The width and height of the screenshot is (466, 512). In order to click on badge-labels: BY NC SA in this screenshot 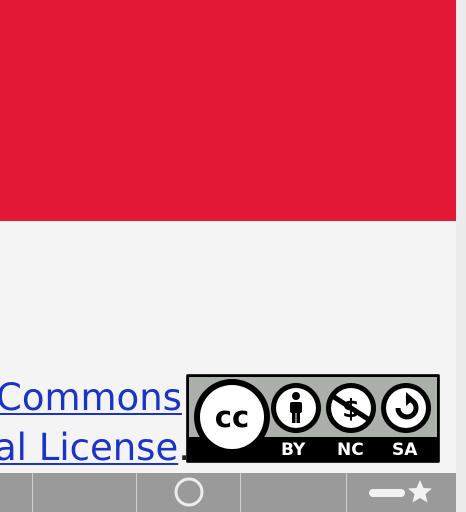, I will do `click(313, 449)`.